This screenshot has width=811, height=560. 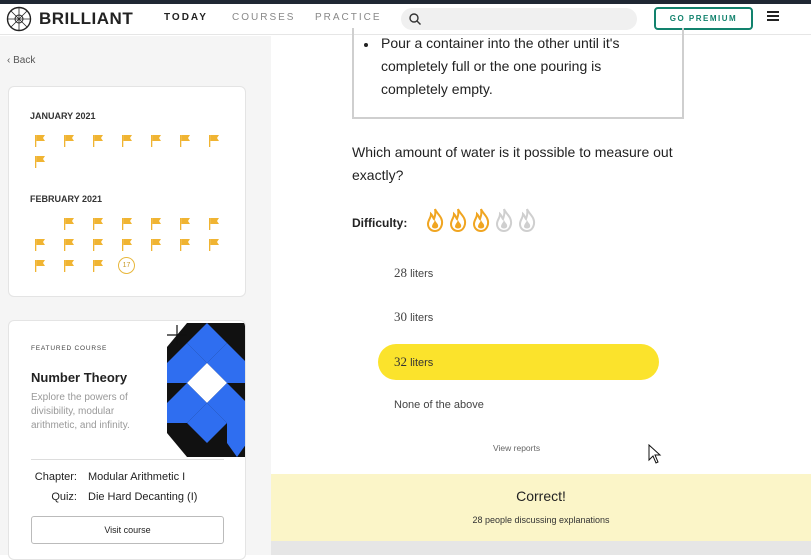 What do you see at coordinates (541, 548) in the screenshot?
I see `bottom-bar` at bounding box center [541, 548].